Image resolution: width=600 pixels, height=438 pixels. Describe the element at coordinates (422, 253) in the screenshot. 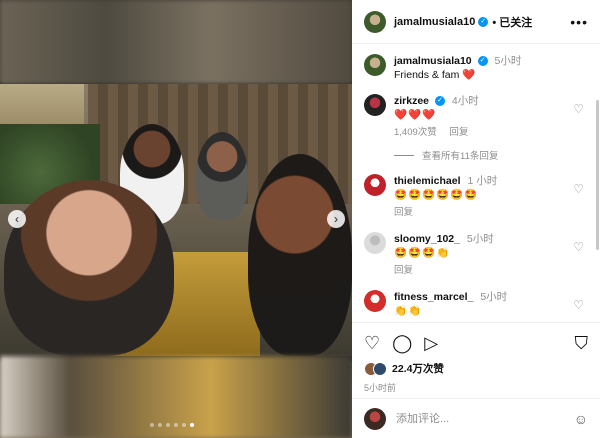

I see `comment-text: 🤩🤩🤩👏` at that location.